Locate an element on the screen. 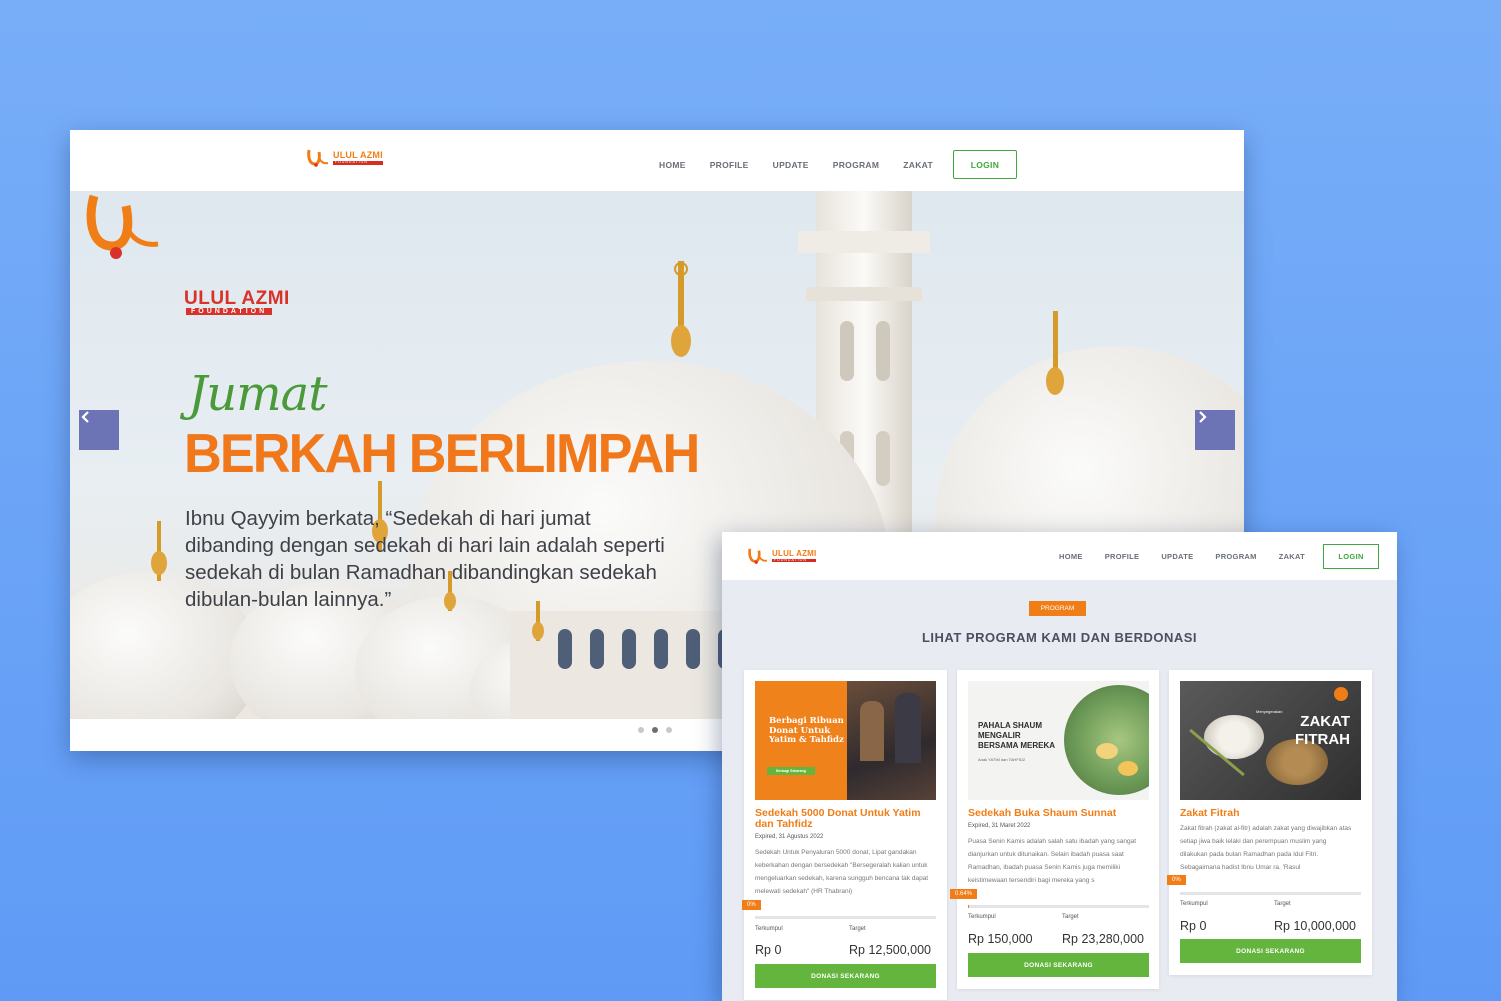  program-title: Zakat Fitrah is located at coordinates (1270, 813).